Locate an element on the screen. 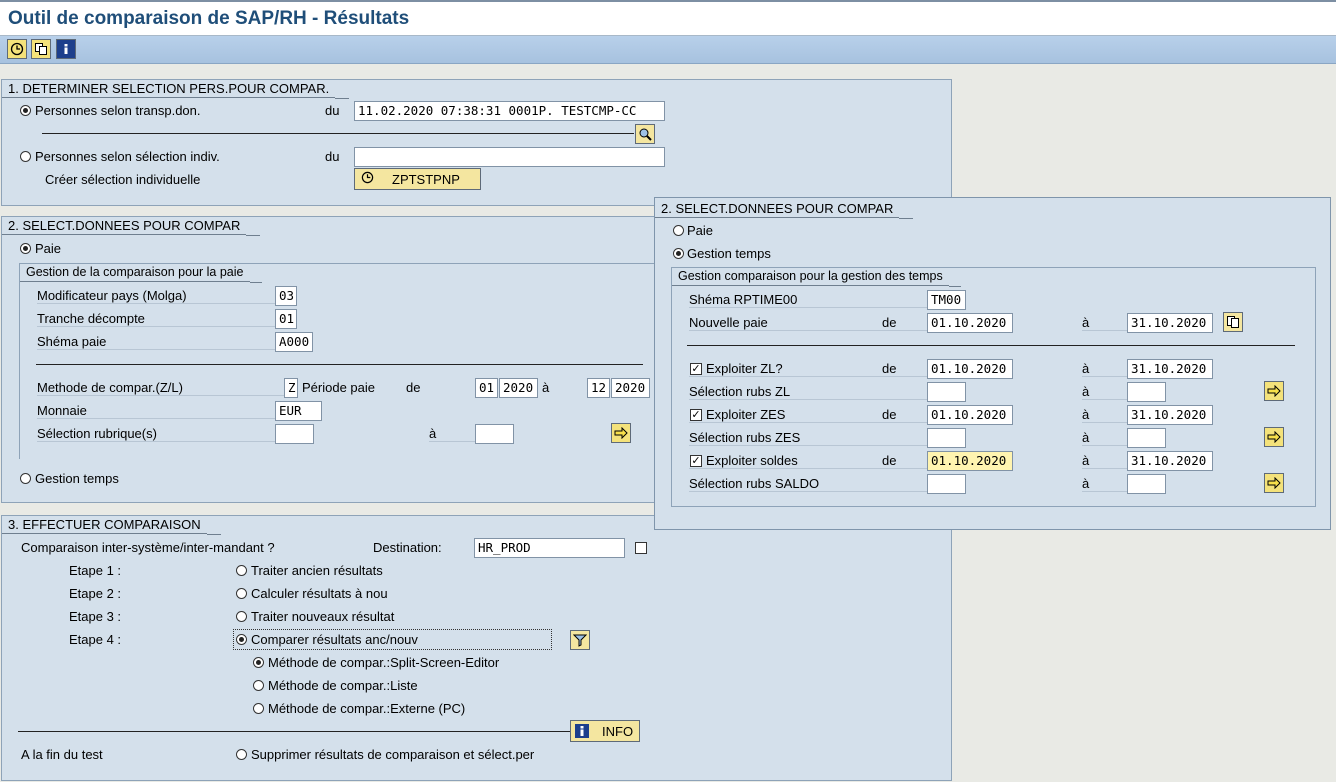  info-button: INFO is located at coordinates (605, 731).